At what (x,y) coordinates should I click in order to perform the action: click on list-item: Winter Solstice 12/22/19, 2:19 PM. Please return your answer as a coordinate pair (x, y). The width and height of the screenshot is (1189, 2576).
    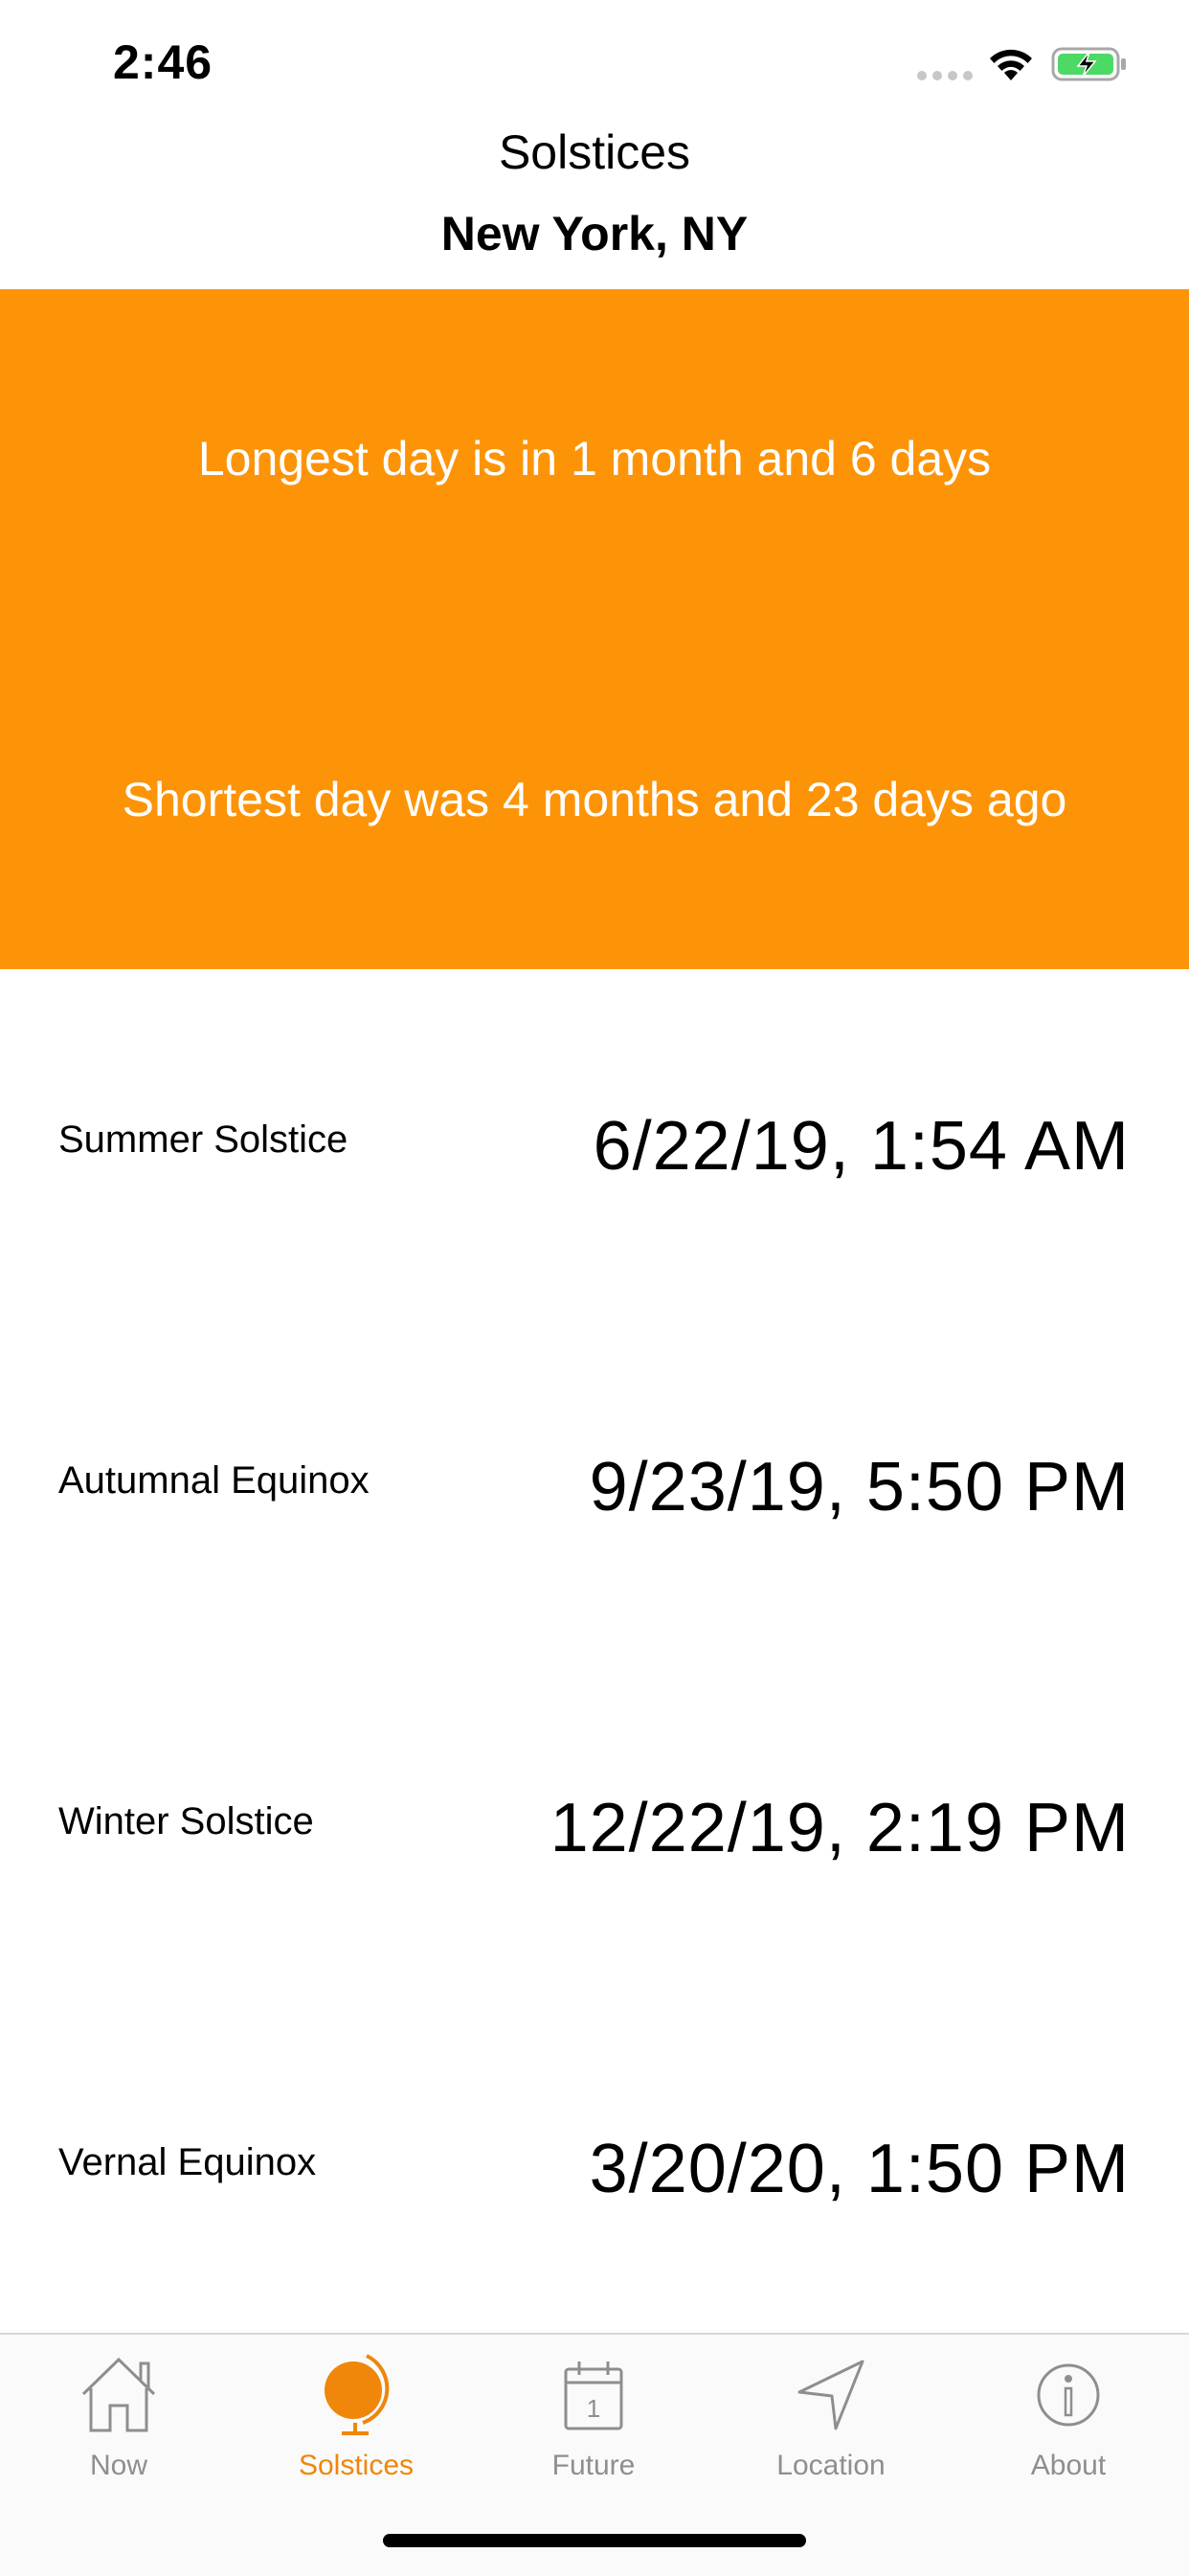
    Looking at the image, I should click on (594, 1821).